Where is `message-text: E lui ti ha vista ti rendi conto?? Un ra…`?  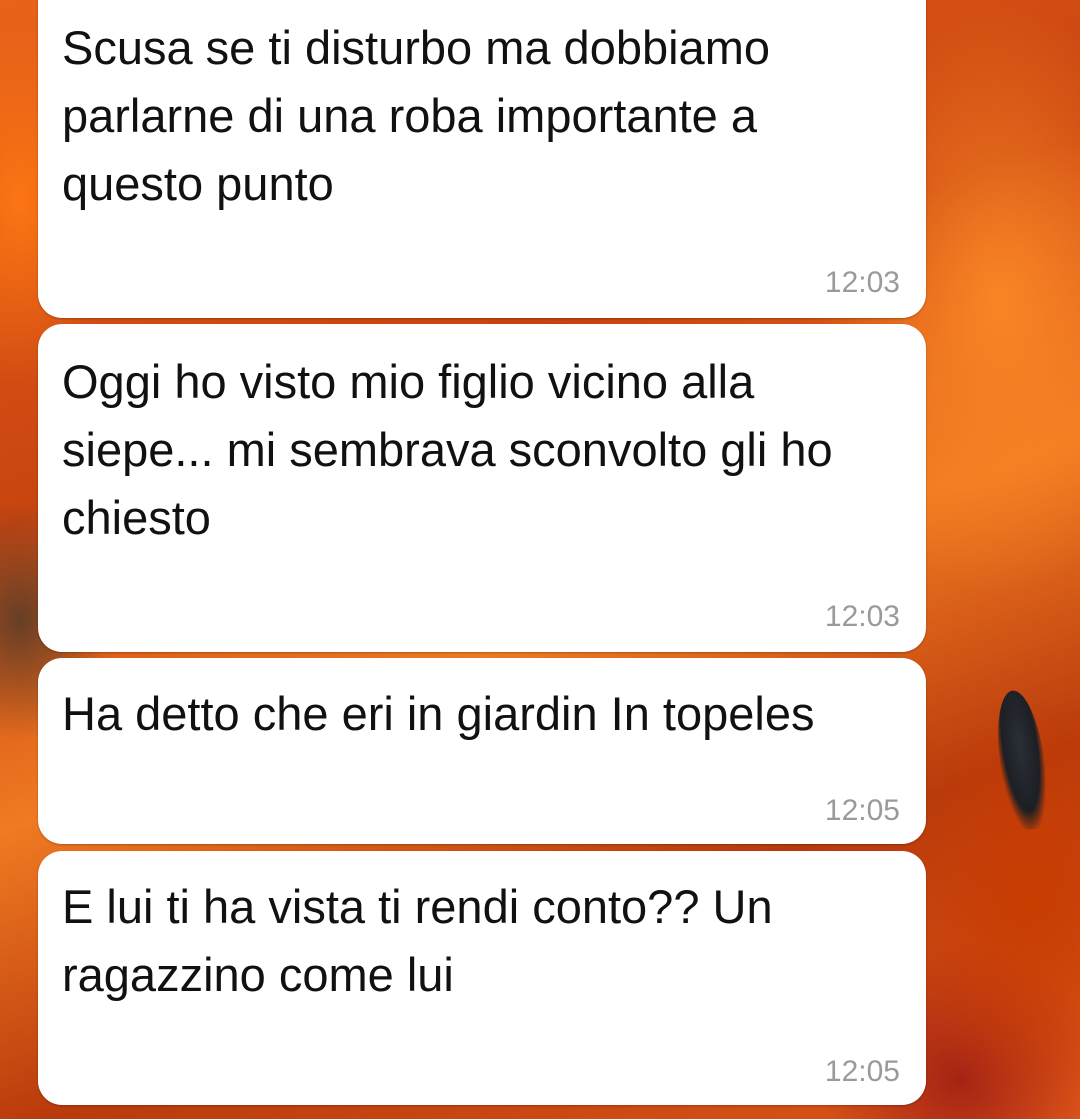
message-text: E lui ti ha vista ti rendi conto?? Un ra… is located at coordinates (417, 940).